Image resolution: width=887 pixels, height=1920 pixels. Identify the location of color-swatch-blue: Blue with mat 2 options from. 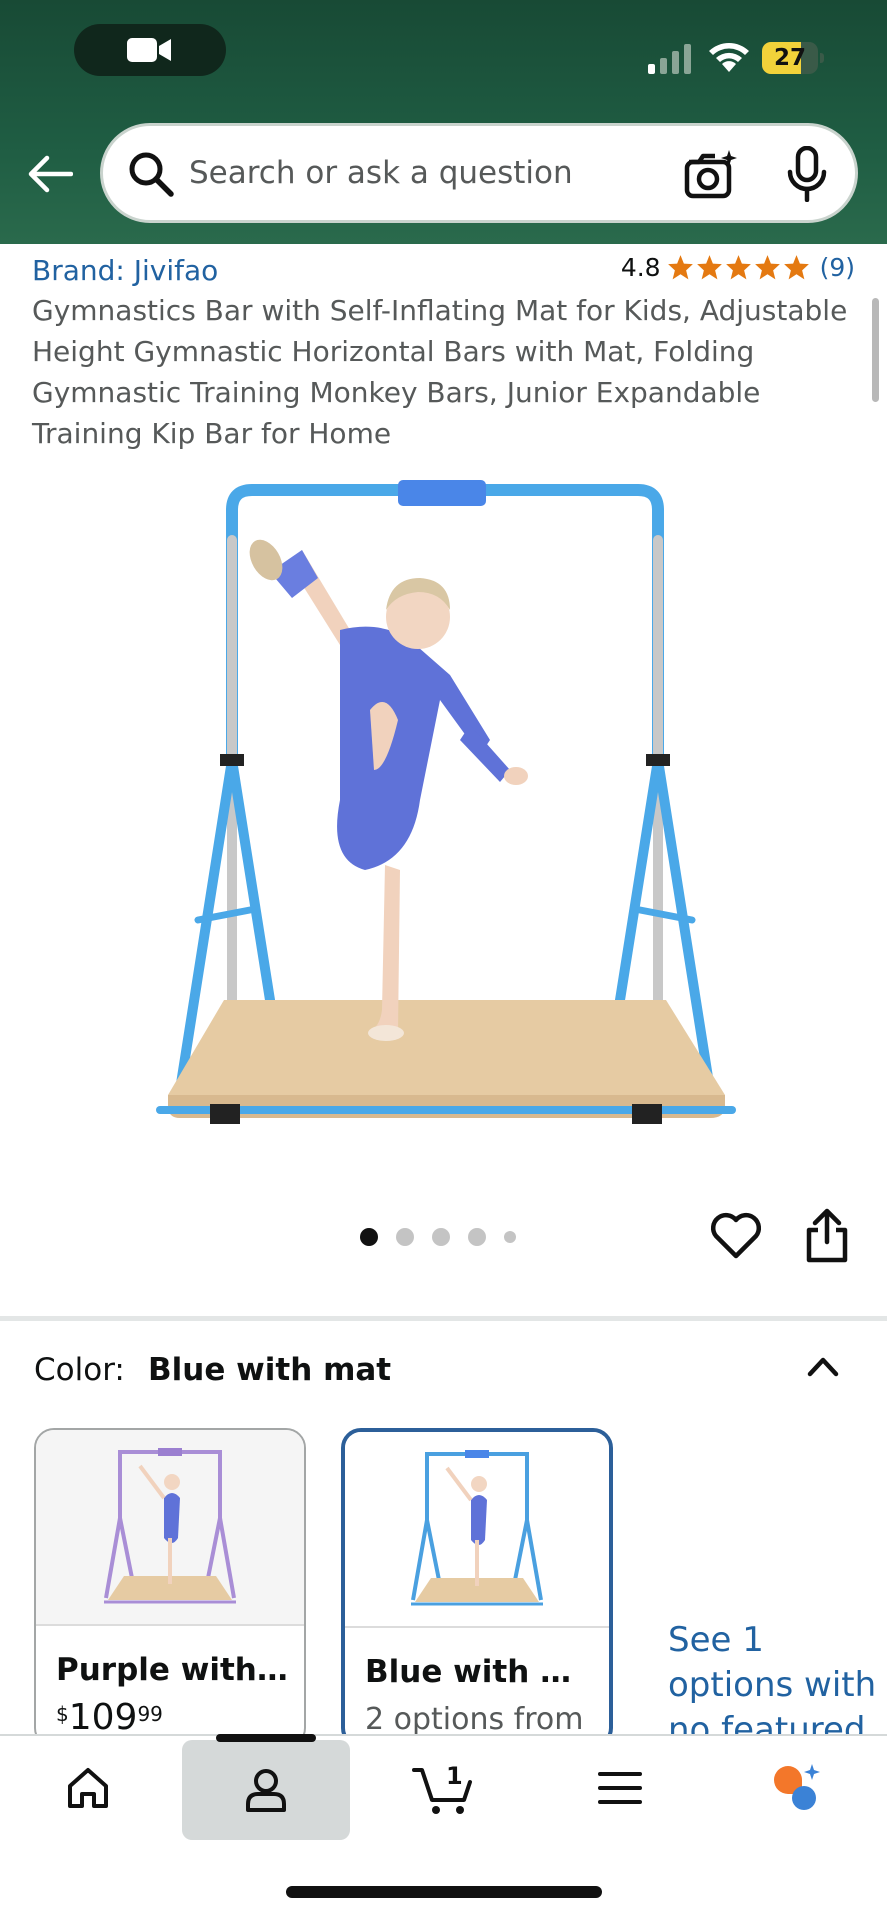
(477, 1588).